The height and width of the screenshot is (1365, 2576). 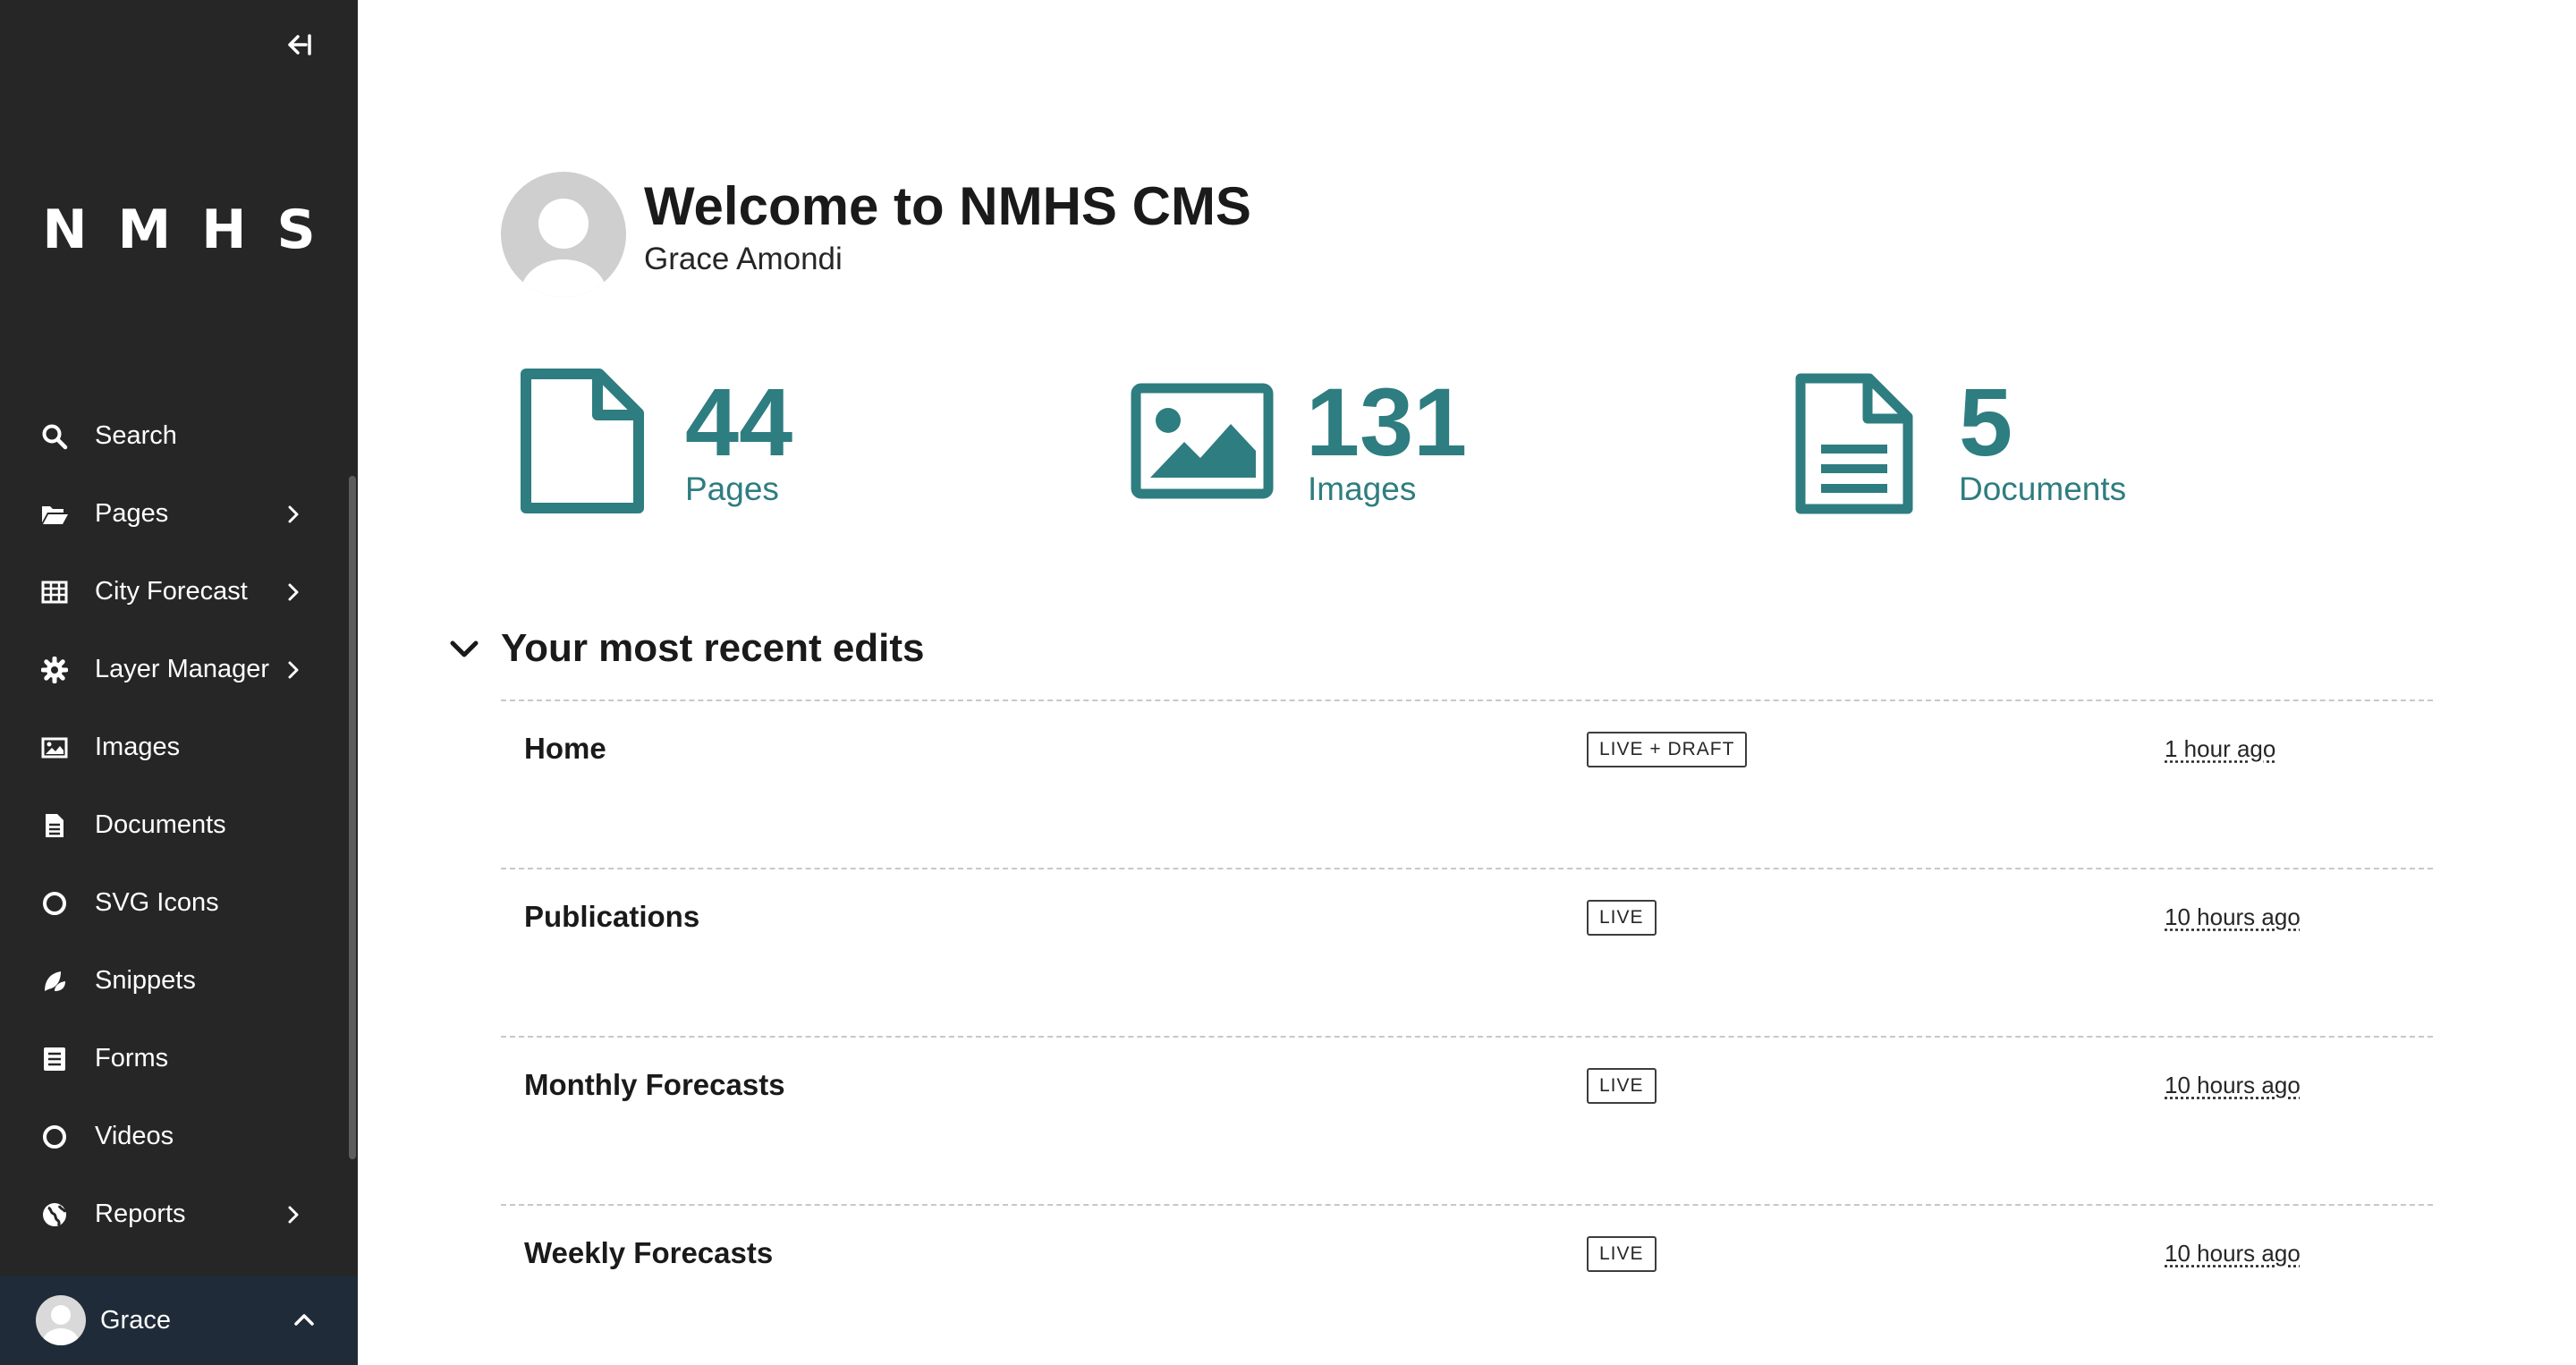 What do you see at coordinates (136, 435) in the screenshot?
I see `sidebar-item-label: Search` at bounding box center [136, 435].